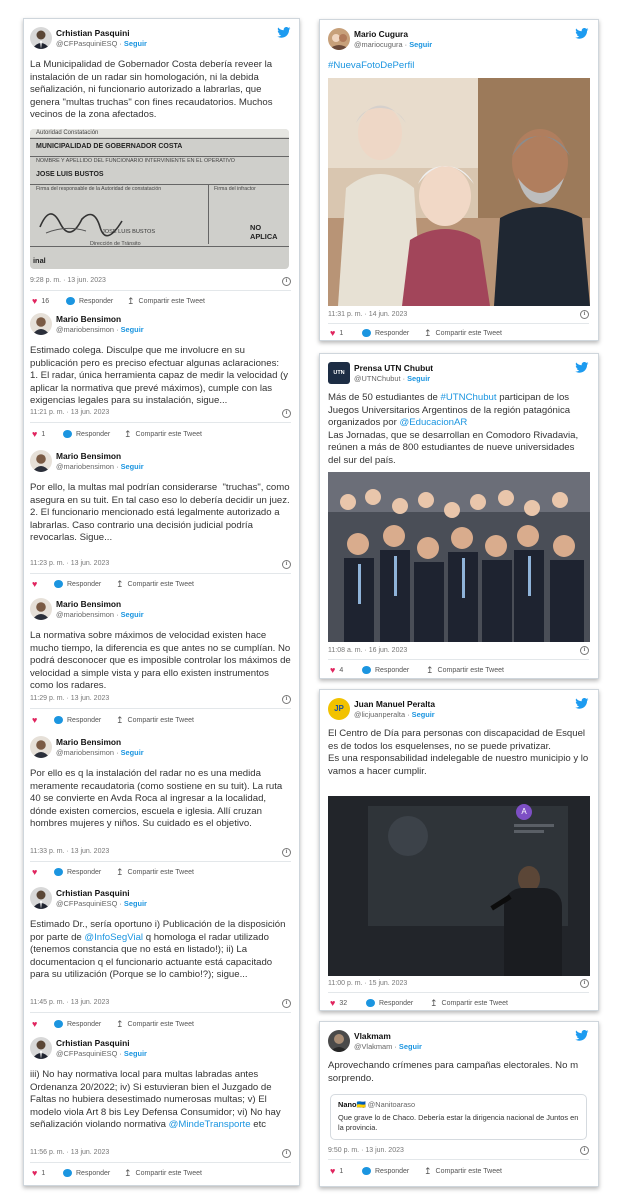 This screenshot has height=1203, width=620. Describe the element at coordinates (210, 1124) in the screenshot. I see `mention-link: @MindeTransporte` at that location.